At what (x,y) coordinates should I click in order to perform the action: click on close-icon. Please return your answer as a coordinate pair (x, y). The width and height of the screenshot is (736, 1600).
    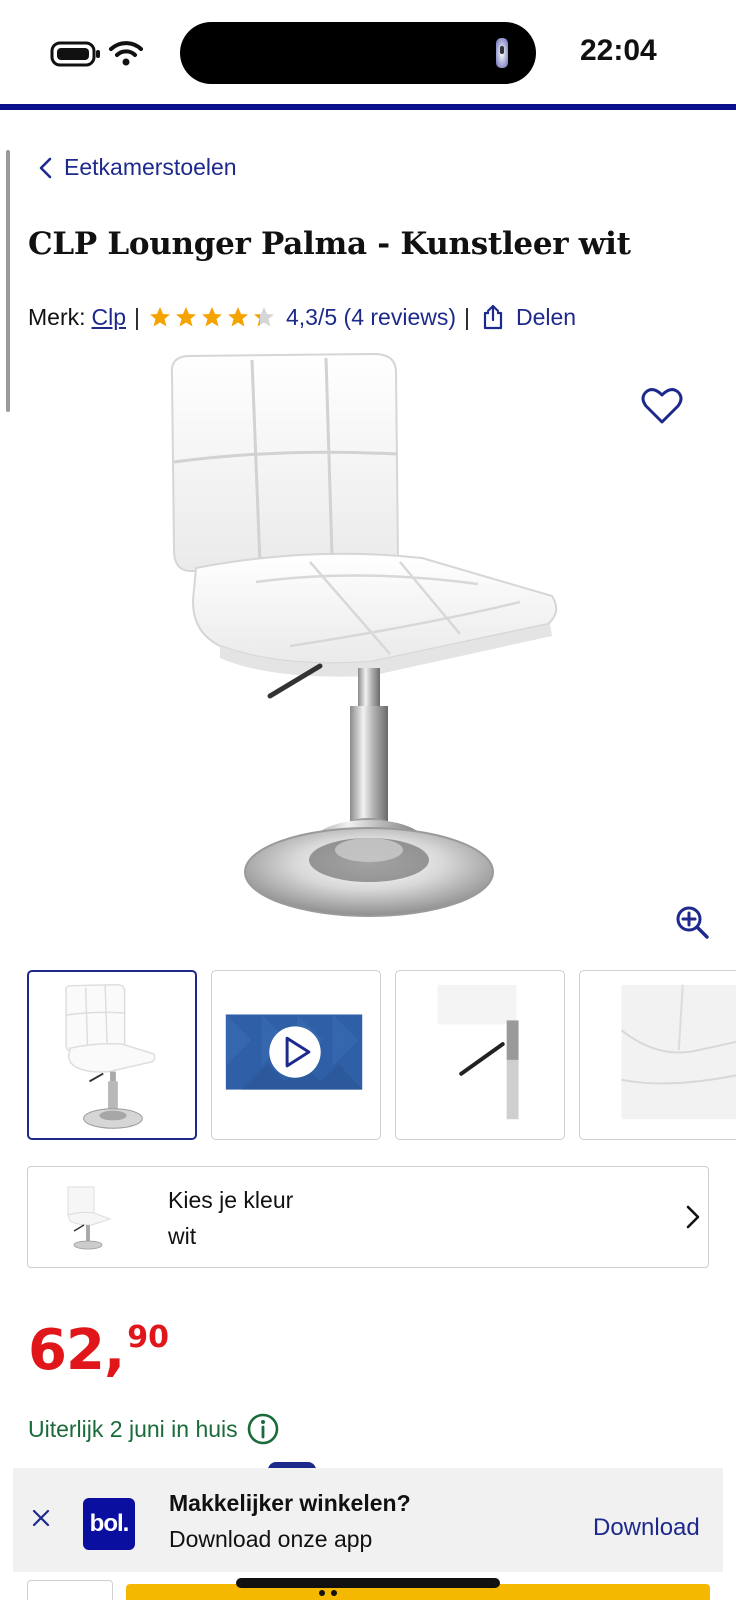
    Looking at the image, I should click on (41, 1518).